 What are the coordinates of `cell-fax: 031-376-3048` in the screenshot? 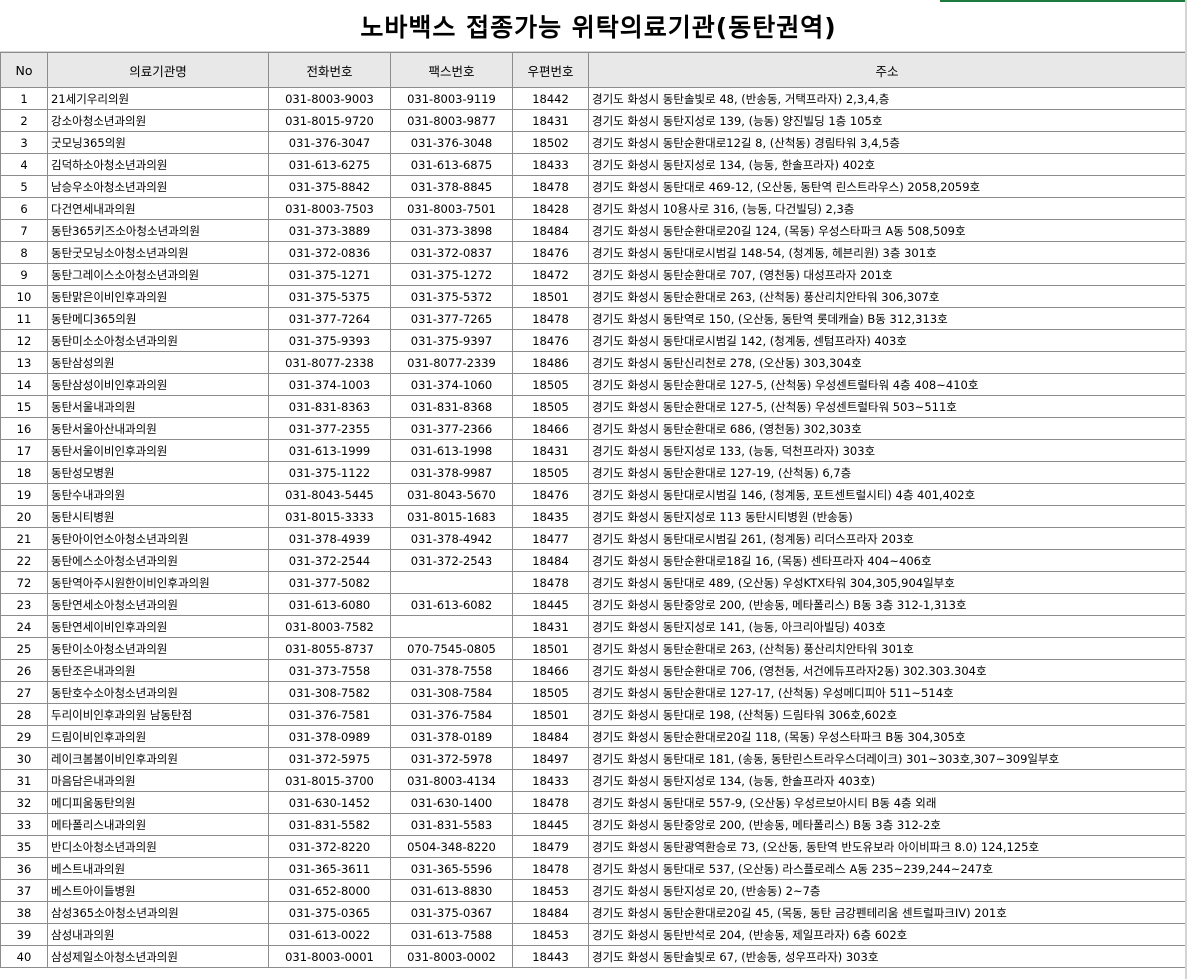 It's located at (451, 142).